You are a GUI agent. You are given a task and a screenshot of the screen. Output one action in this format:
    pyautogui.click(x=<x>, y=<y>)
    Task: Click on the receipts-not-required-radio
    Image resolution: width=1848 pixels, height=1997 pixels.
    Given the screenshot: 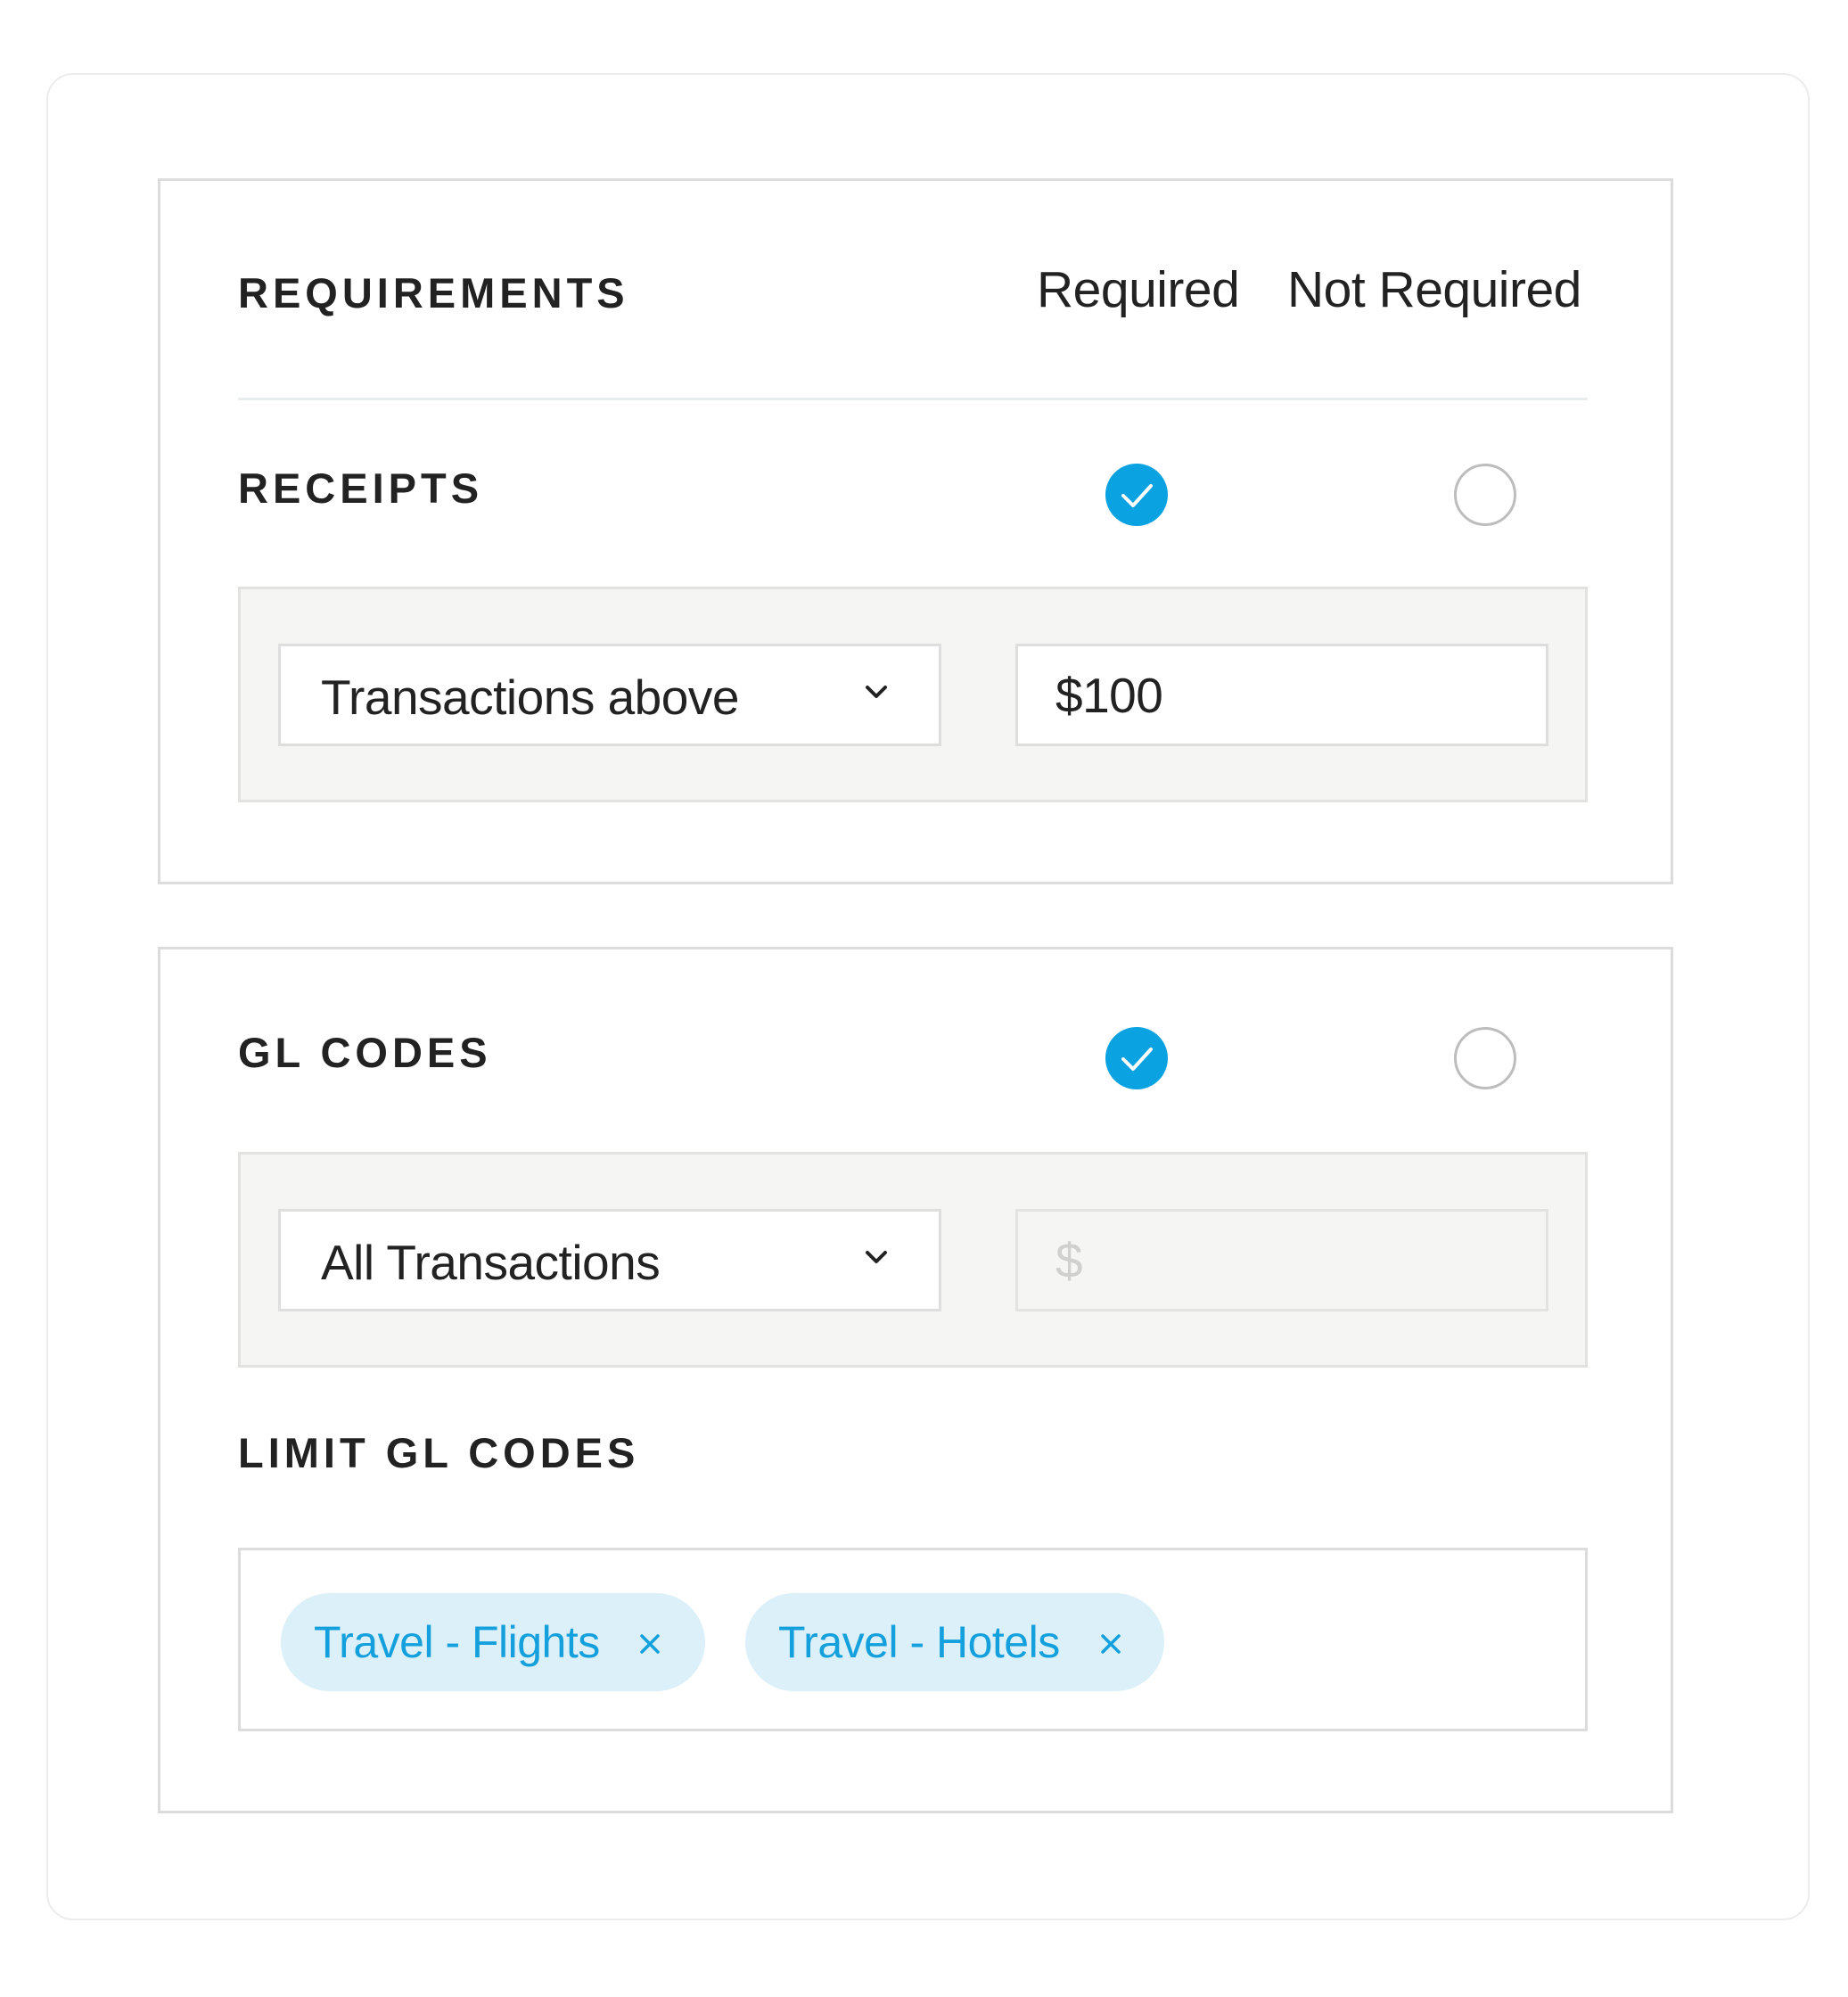 What is the action you would take?
    pyautogui.click(x=1485, y=495)
    